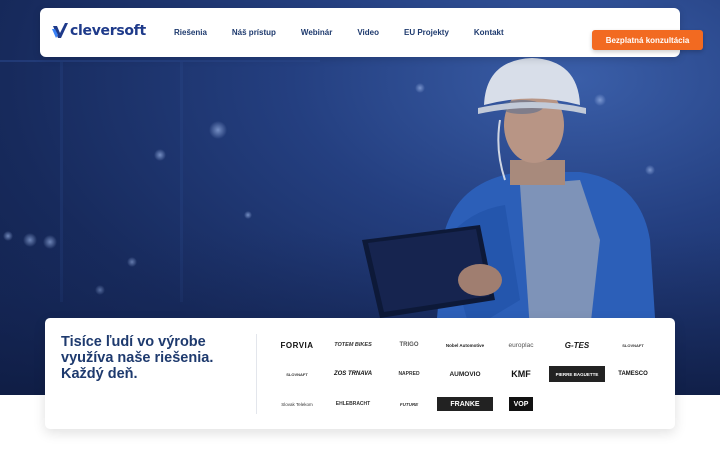  I want to click on tagline-line-2: využíva naše riešenia., so click(137, 358).